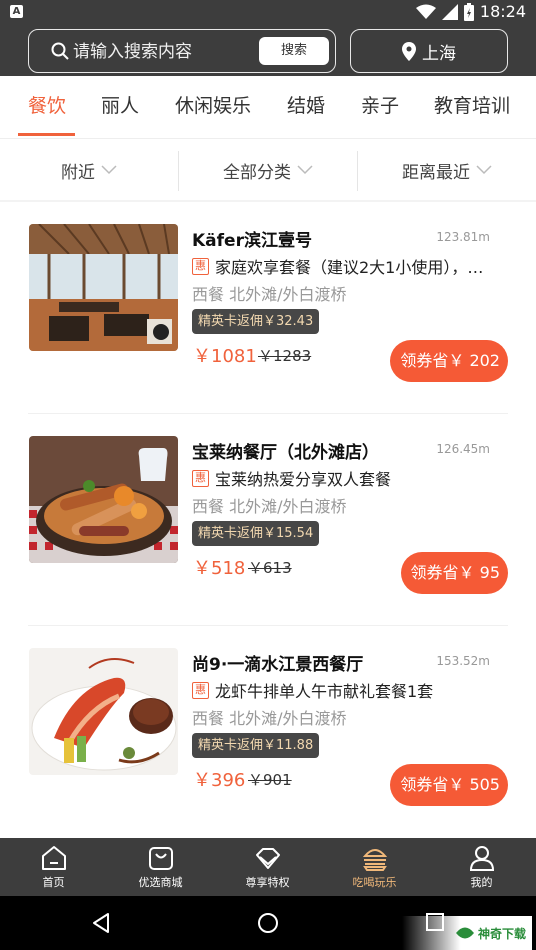 This screenshot has width=536, height=950. I want to click on deal-text: 宝莱纳热爱分享双人套餐, so click(303, 479).